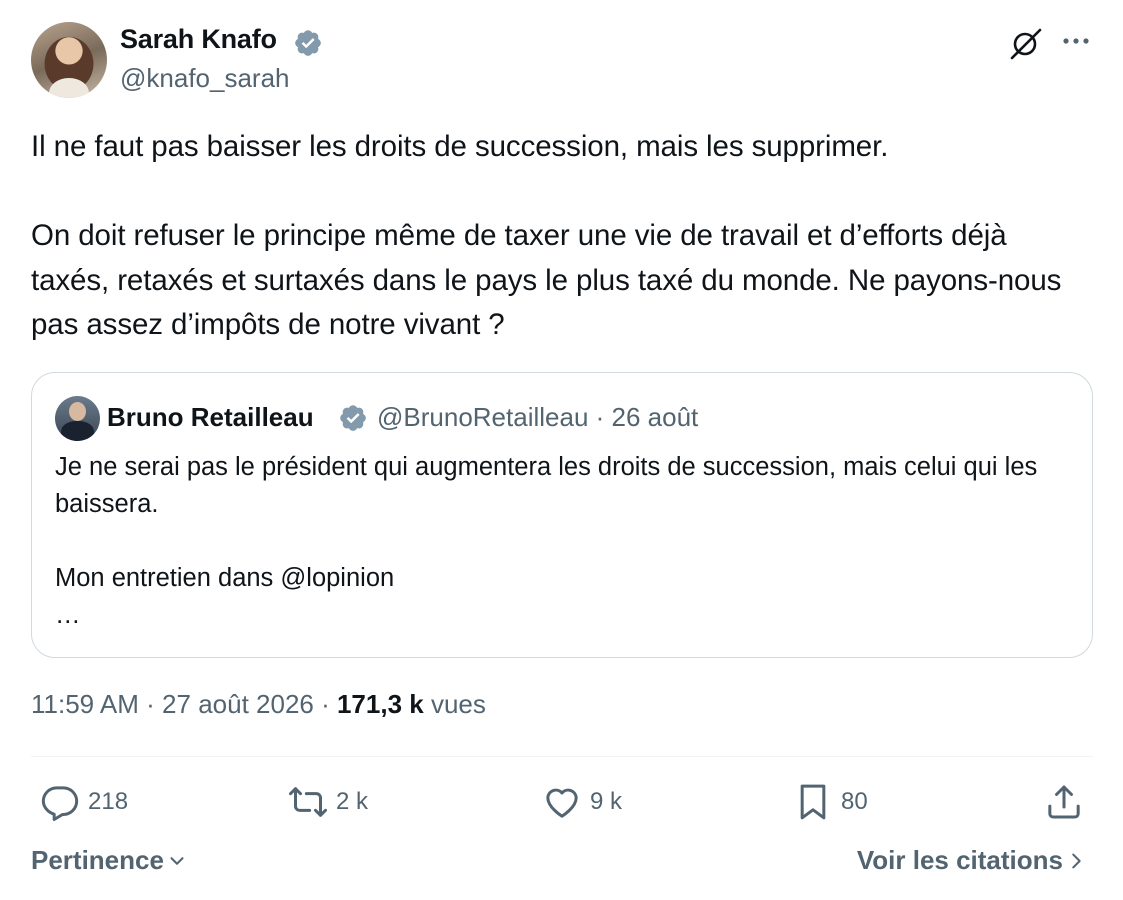 This screenshot has width=1123, height=900. What do you see at coordinates (959, 860) in the screenshot?
I see `quotes-link-label: Voir les citations` at bounding box center [959, 860].